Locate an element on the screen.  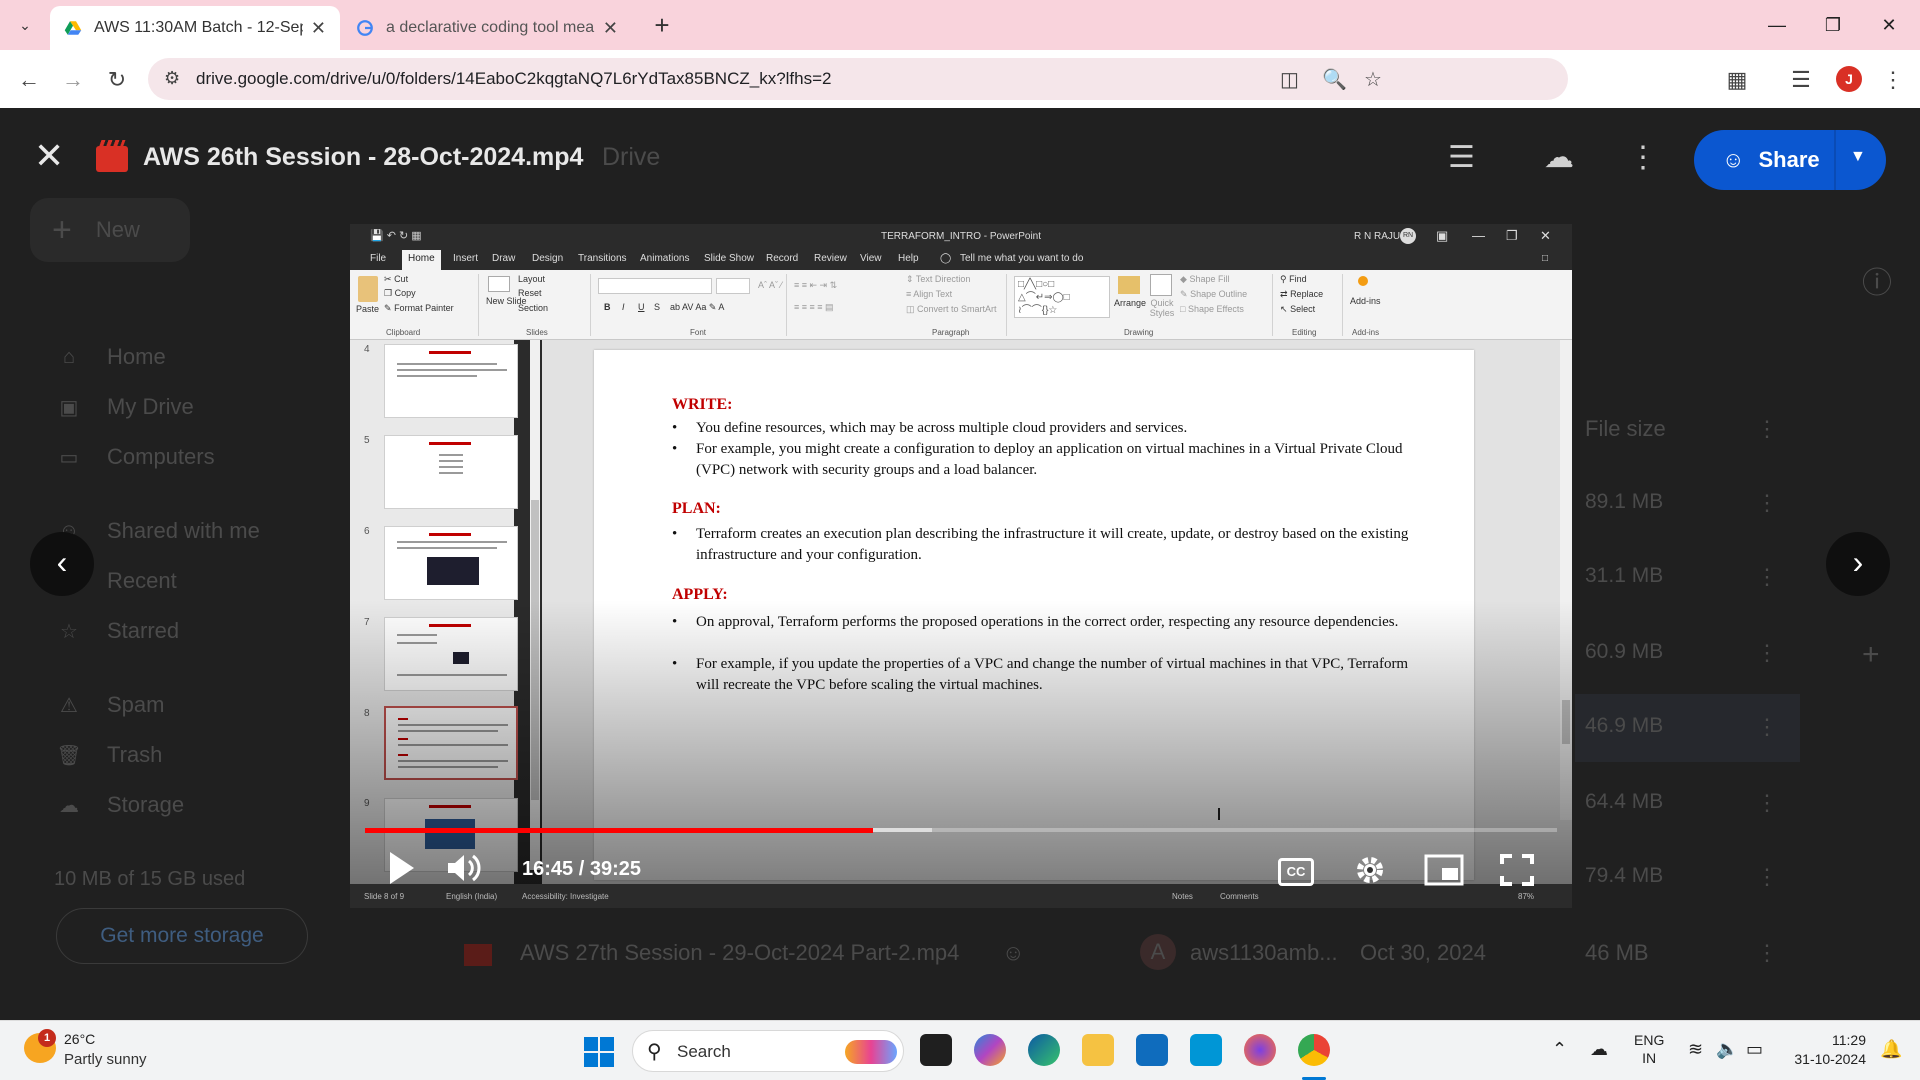
status-accessibility: Accessibility: Investigate is located at coordinates (565, 896).